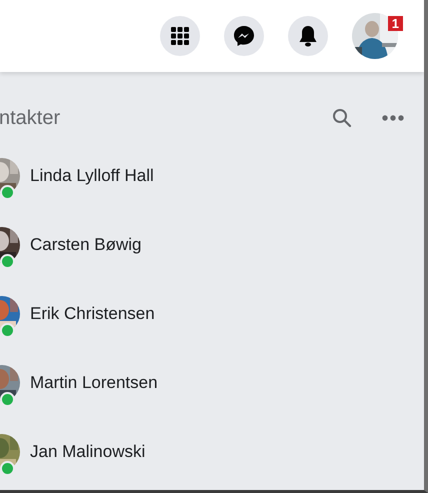  What do you see at coordinates (86, 245) in the screenshot?
I see `contact-name: Carsten Bøwig` at bounding box center [86, 245].